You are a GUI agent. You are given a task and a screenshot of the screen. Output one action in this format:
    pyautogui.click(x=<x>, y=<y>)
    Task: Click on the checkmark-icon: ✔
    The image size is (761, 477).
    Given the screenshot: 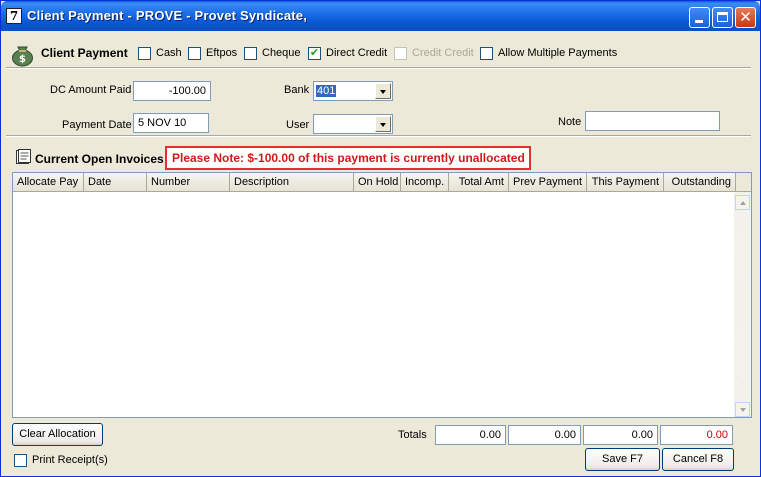 What is the action you would take?
    pyautogui.click(x=314, y=53)
    